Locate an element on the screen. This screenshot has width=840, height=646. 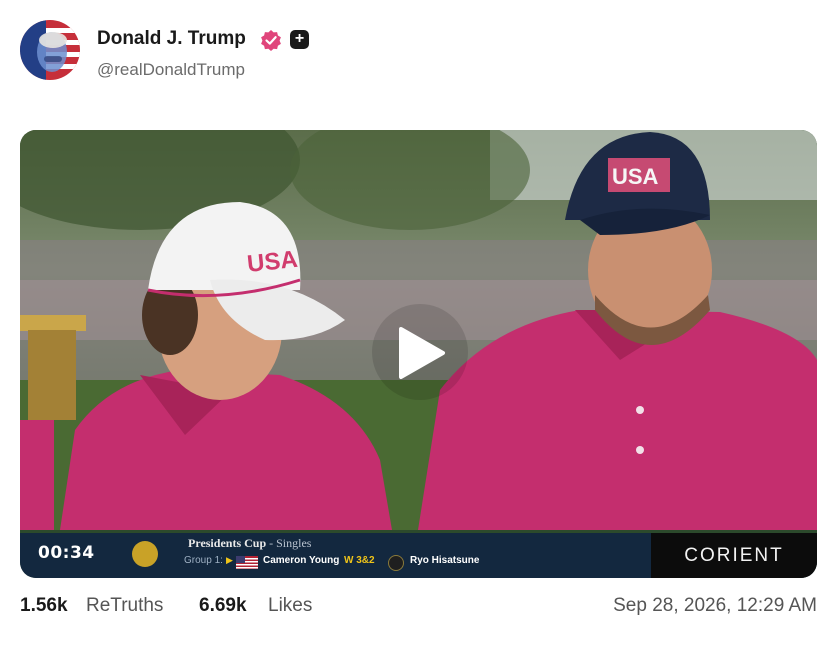
player2-name: Ryo Hisatsune is located at coordinates (445, 560).